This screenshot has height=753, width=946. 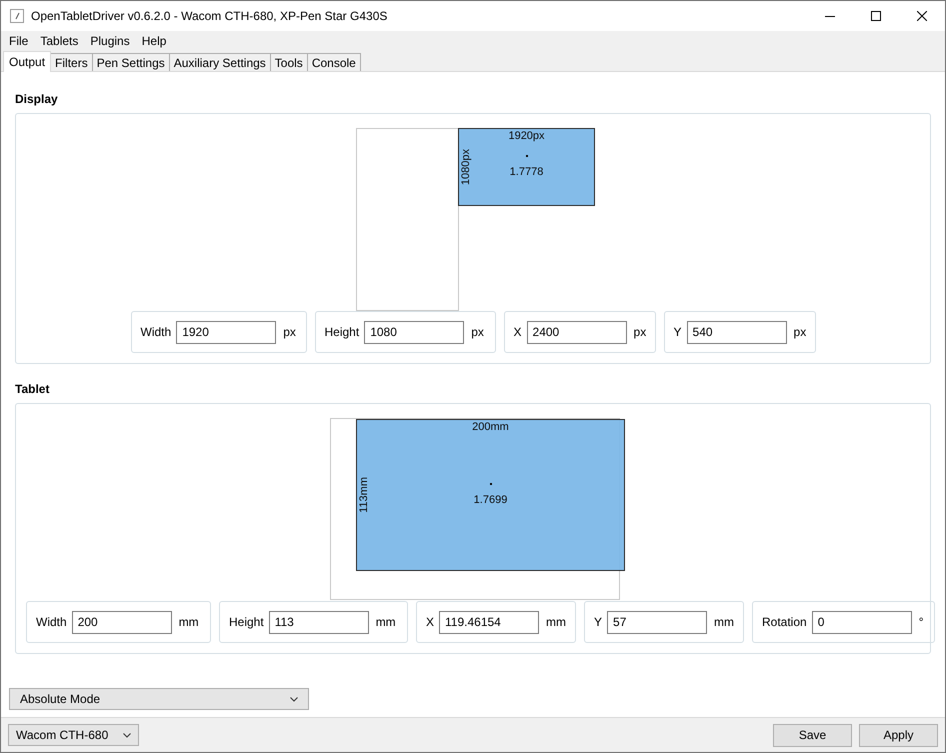 I want to click on action-button: Apply, so click(x=898, y=735).